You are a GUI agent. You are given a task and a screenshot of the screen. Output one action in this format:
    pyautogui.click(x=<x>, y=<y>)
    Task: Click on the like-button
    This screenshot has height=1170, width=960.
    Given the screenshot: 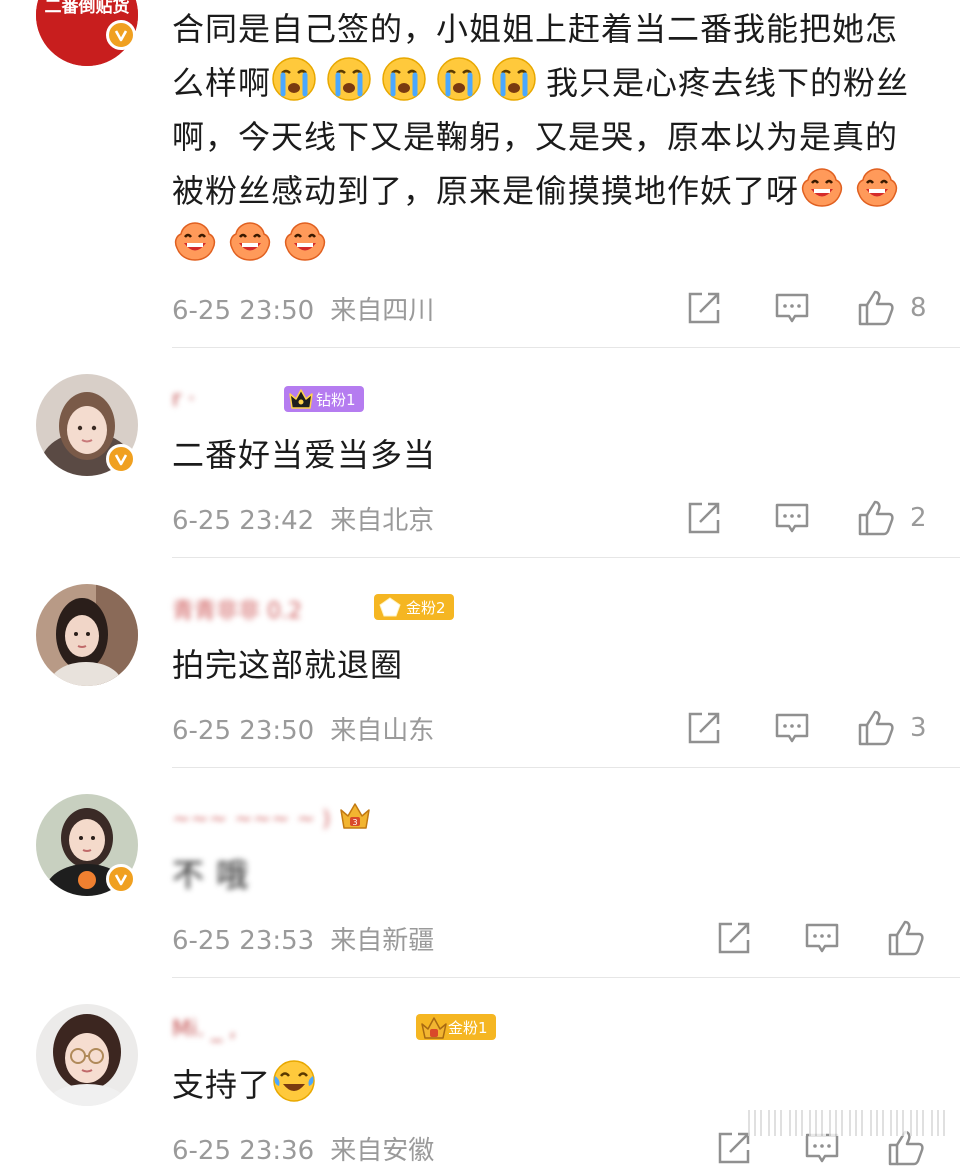 What is the action you would take?
    pyautogui.click(x=906, y=938)
    